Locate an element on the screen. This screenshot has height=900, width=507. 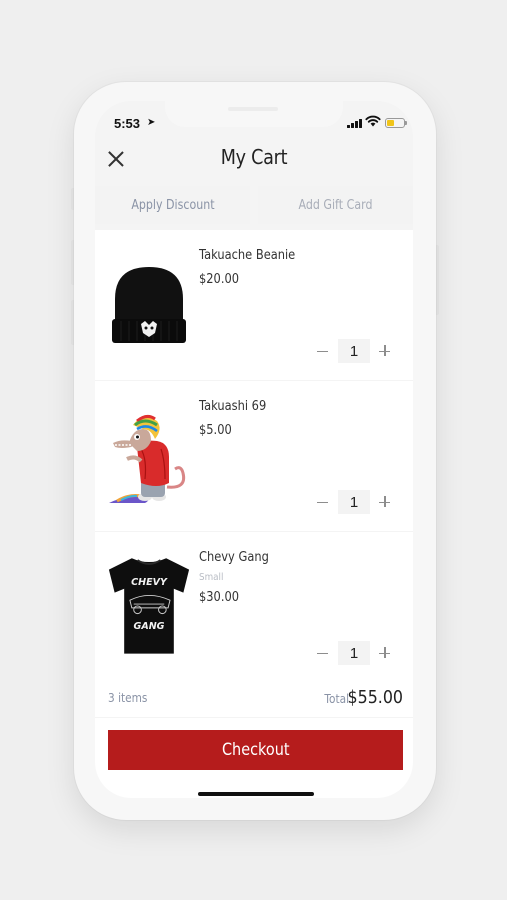
svg-text: CHEVY is located at coordinates (149, 582).